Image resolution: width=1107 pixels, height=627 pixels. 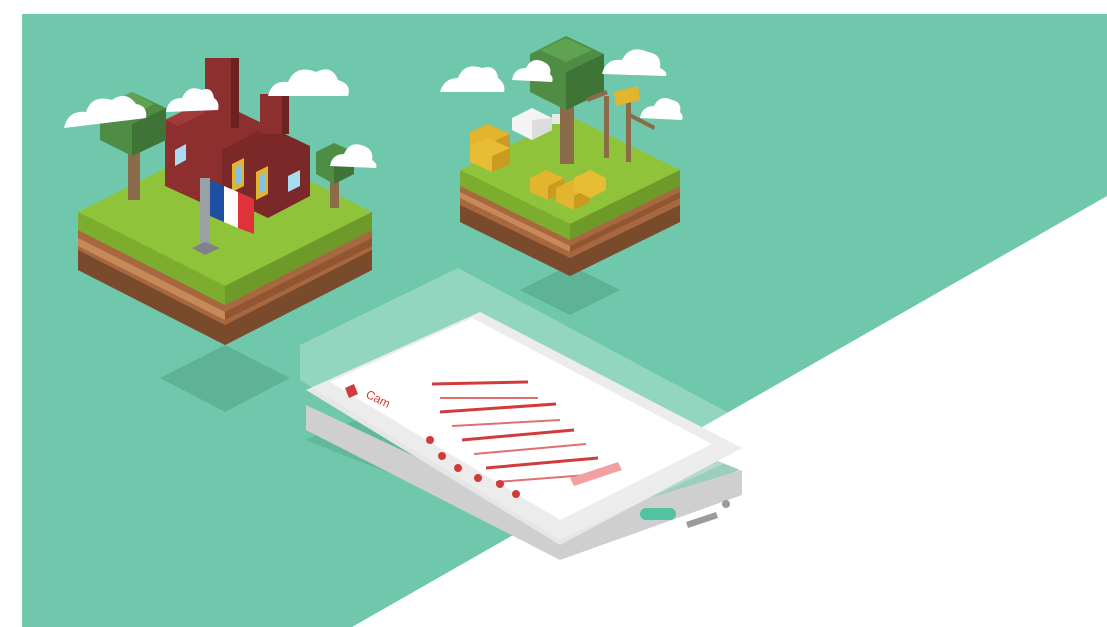 I want to click on home-button, so click(x=658, y=514).